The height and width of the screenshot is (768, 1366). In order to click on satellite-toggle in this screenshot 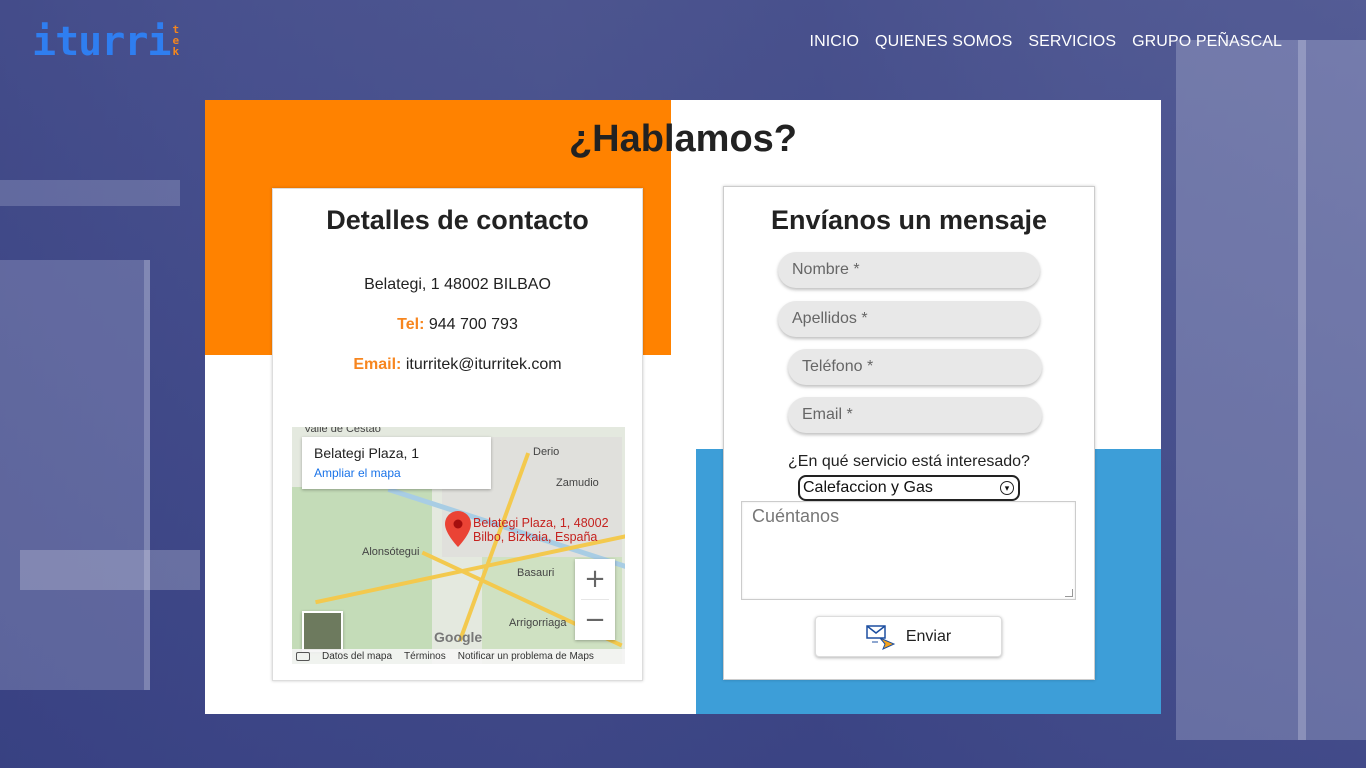, I will do `click(322, 631)`.